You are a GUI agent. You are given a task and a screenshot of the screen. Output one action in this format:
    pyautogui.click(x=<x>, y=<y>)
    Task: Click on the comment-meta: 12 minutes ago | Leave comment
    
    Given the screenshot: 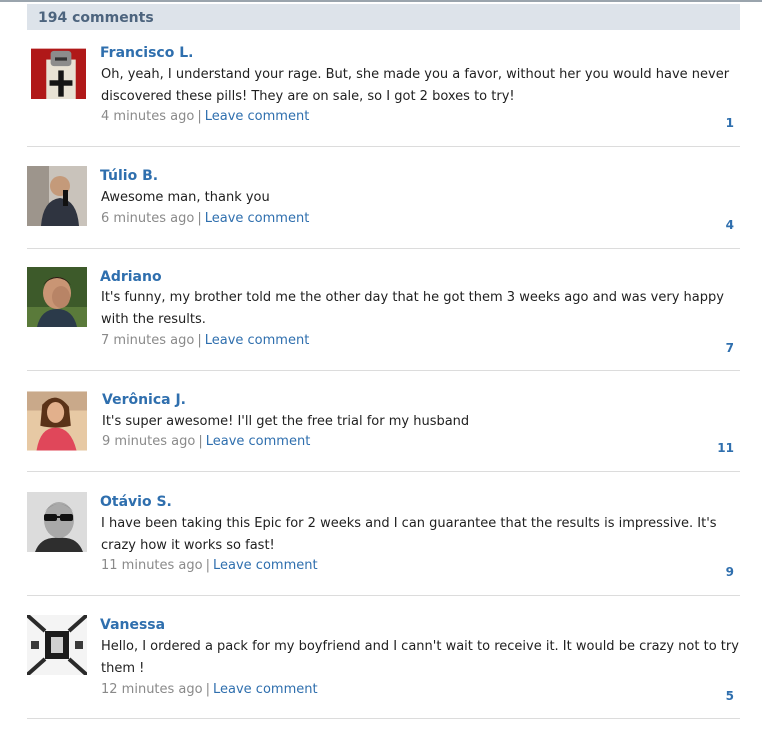 What is the action you would take?
    pyautogui.click(x=209, y=689)
    